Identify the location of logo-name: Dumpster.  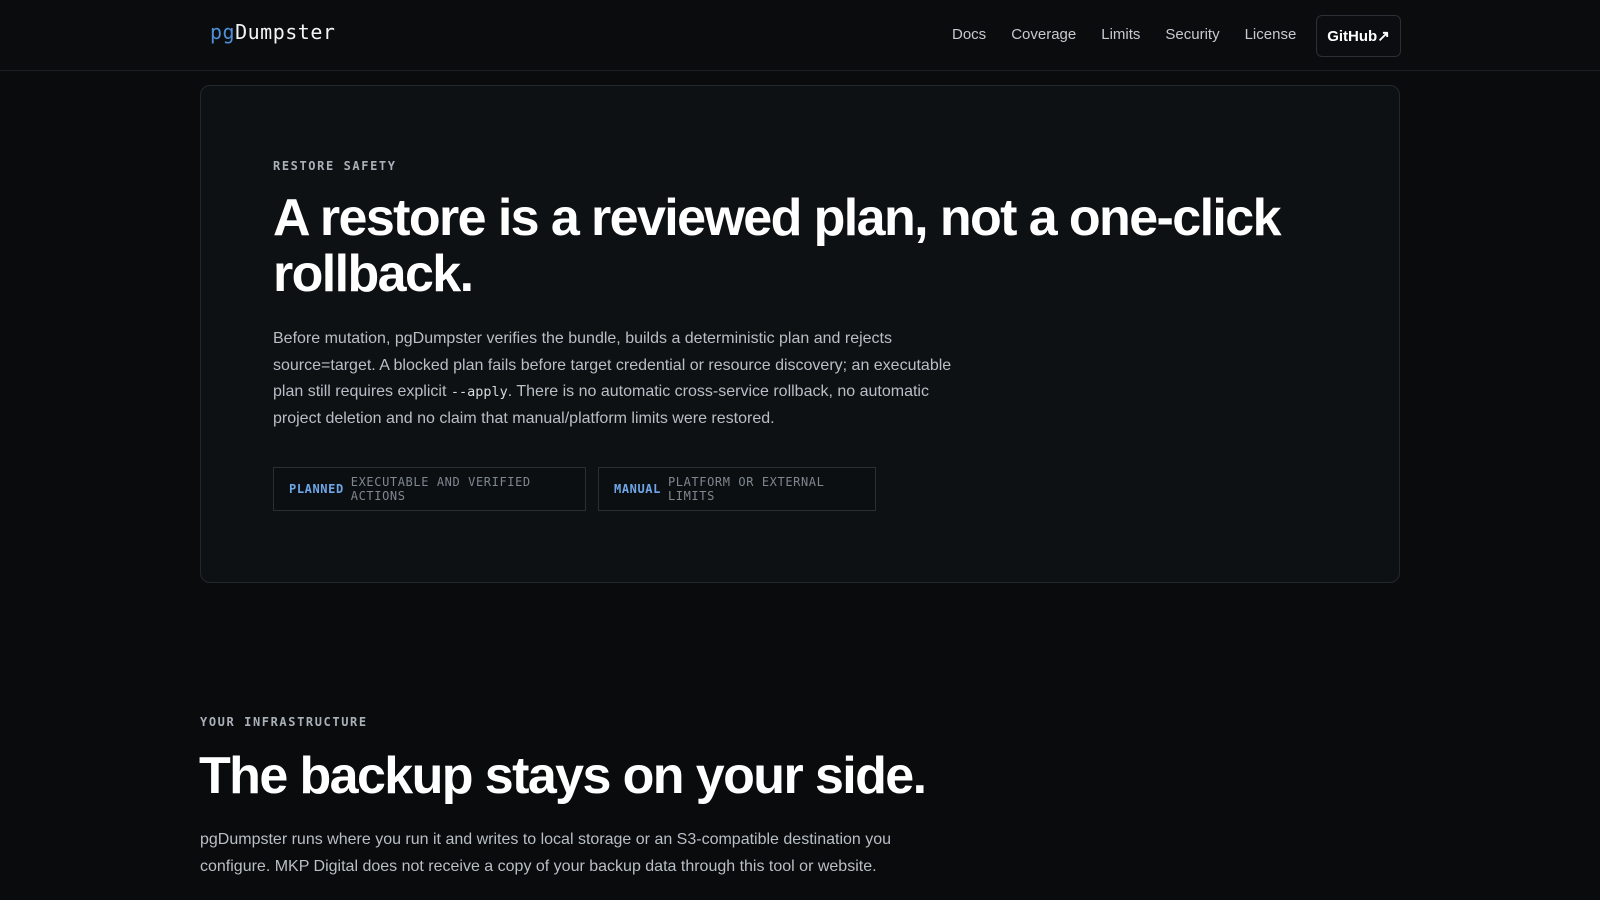
(285, 32).